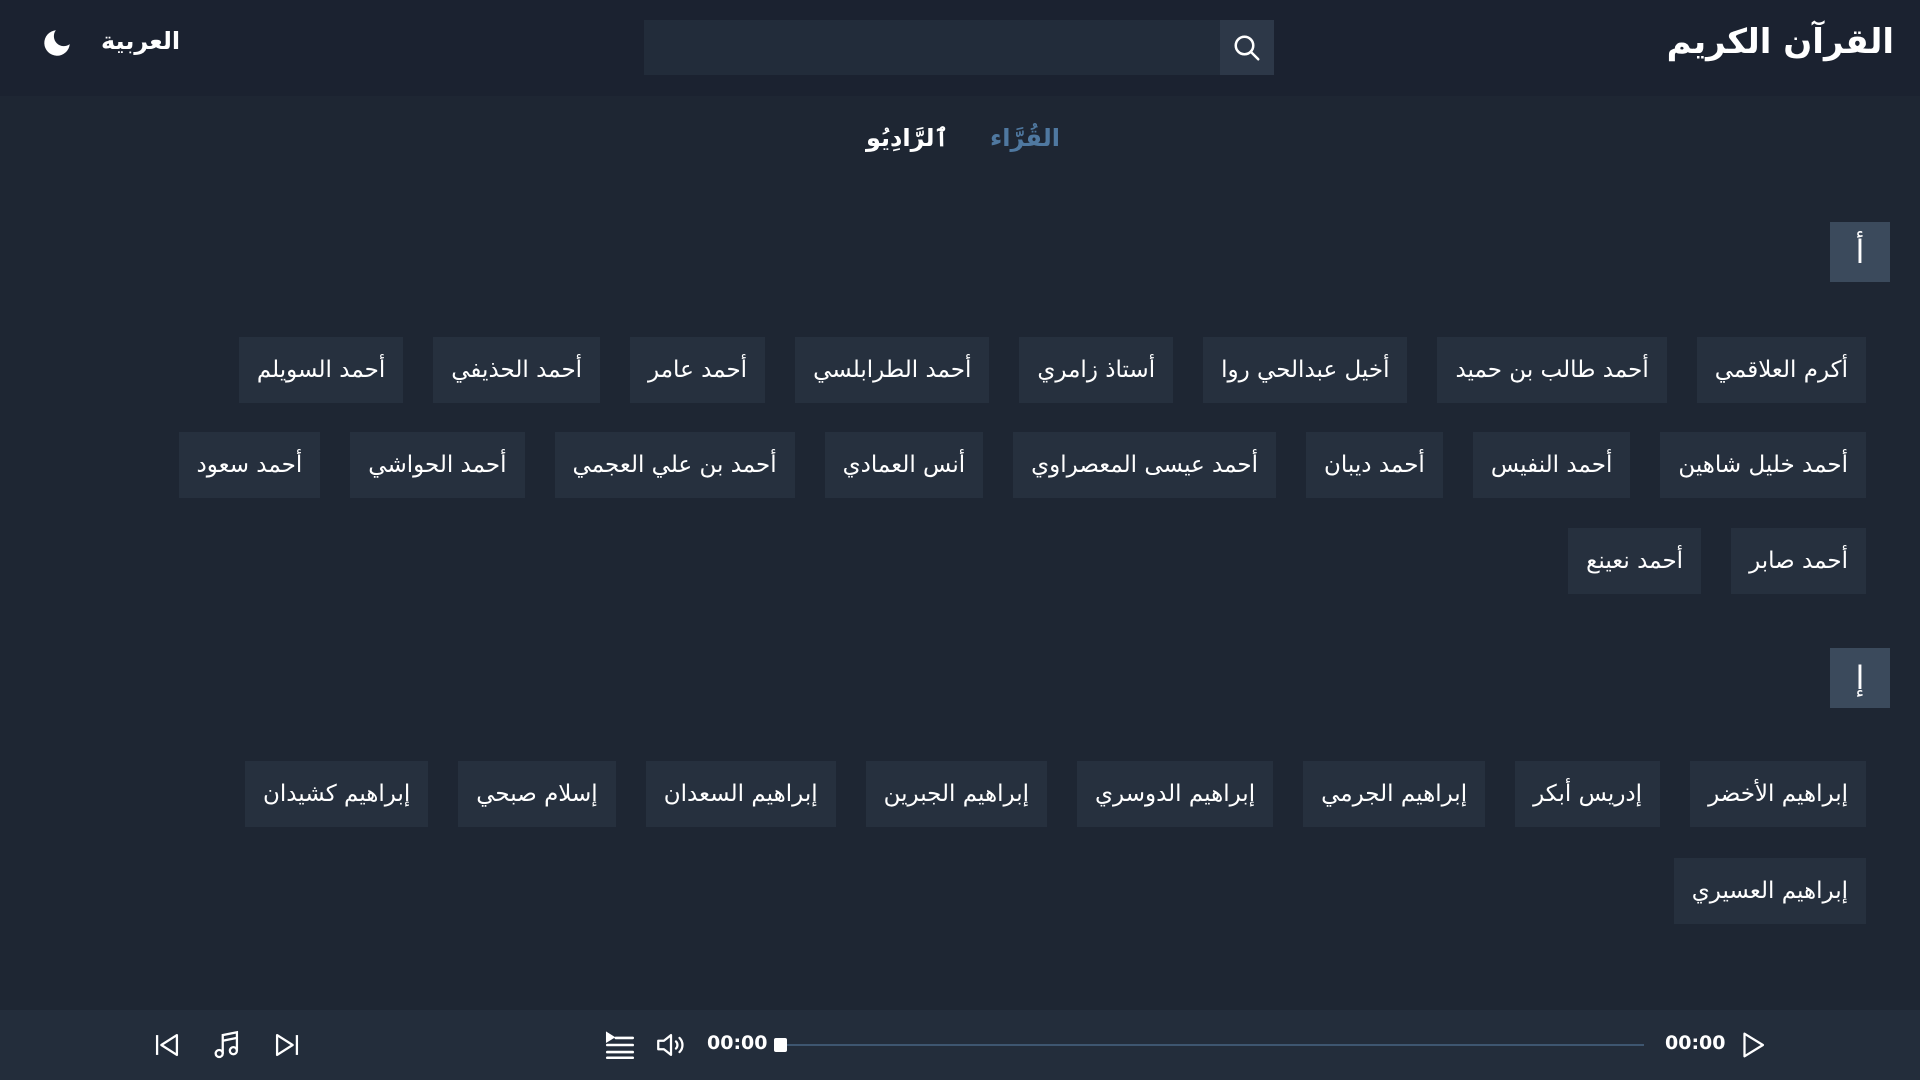 The width and height of the screenshot is (1920, 1080). I want to click on reciter-button: إبراهيم السعدان, so click(740, 794).